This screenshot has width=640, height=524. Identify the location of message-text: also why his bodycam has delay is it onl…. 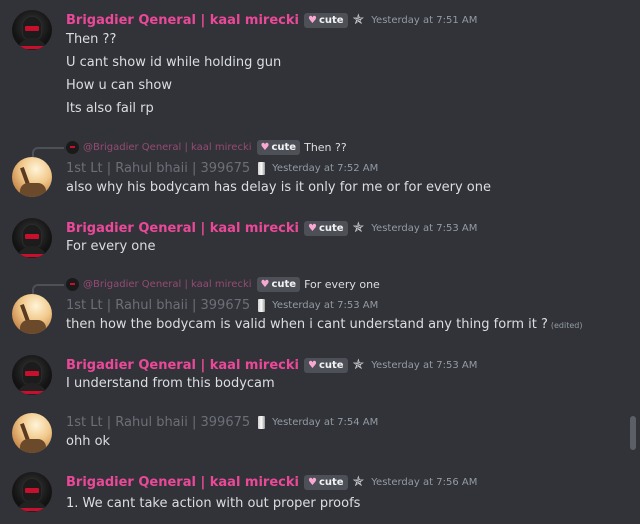
(278, 187).